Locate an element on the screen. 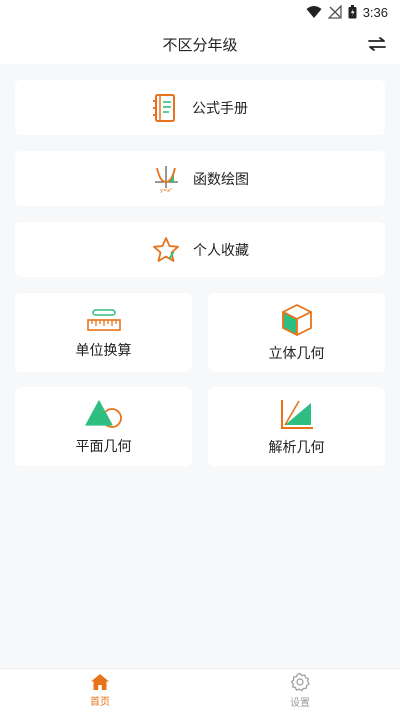 The width and height of the screenshot is (400, 712). solid-geometry-card: 立体几何 is located at coordinates (296, 332).